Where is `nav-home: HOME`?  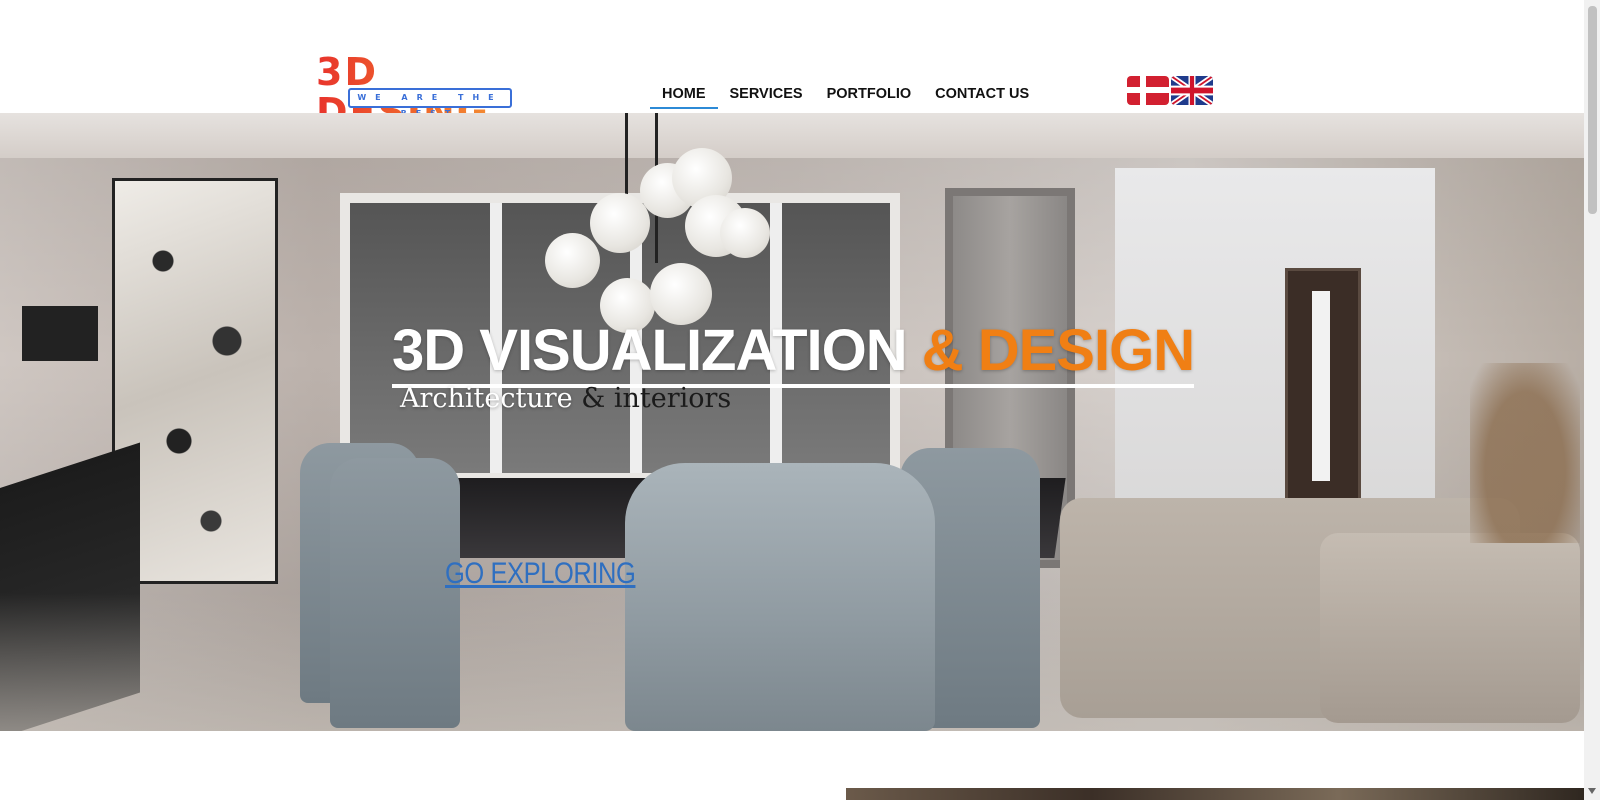 nav-home: HOME is located at coordinates (684, 95).